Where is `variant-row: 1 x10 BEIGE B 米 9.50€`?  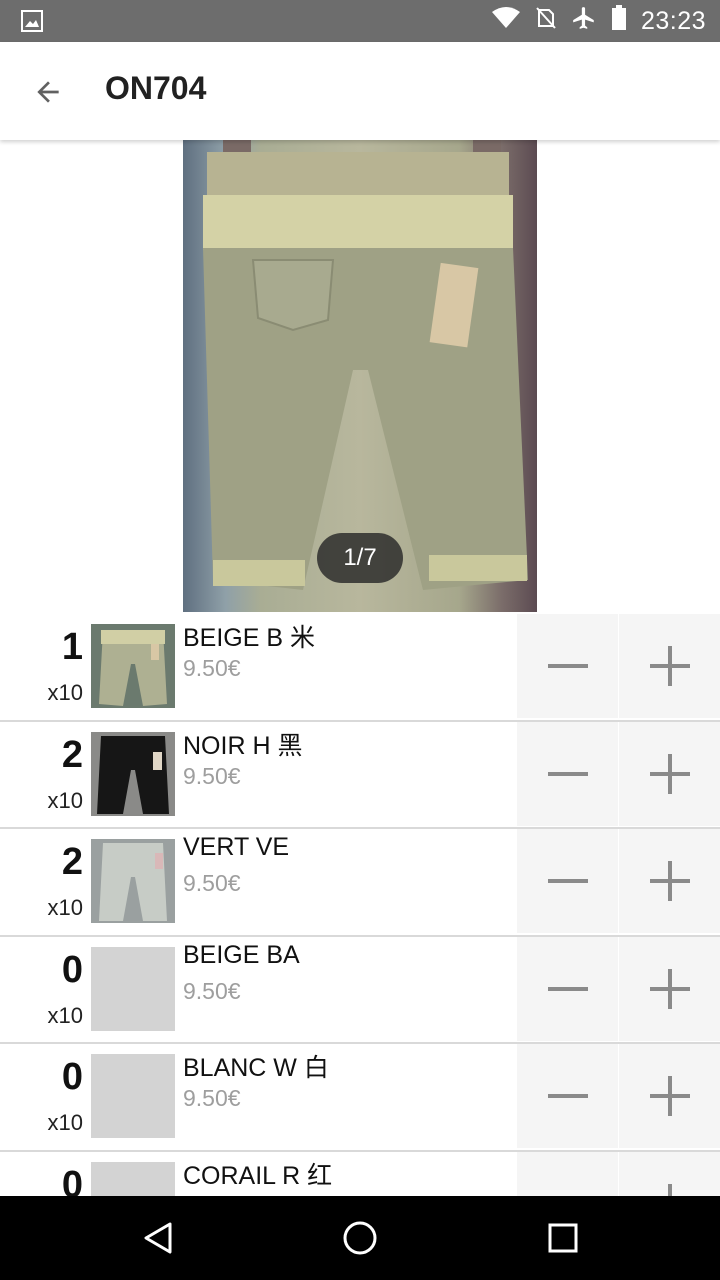
variant-row: 1 x10 BEIGE B 米 9.50€ is located at coordinates (360, 668).